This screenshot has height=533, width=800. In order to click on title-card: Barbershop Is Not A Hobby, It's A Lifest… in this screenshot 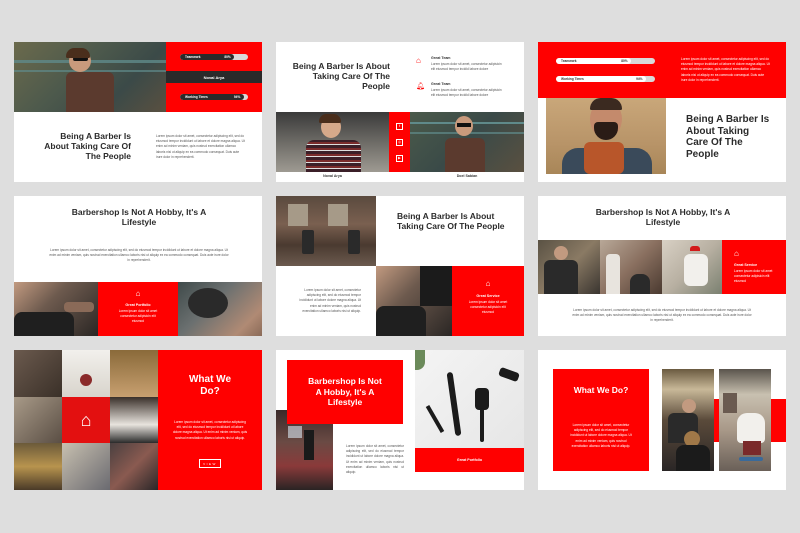, I will do `click(345, 392)`.